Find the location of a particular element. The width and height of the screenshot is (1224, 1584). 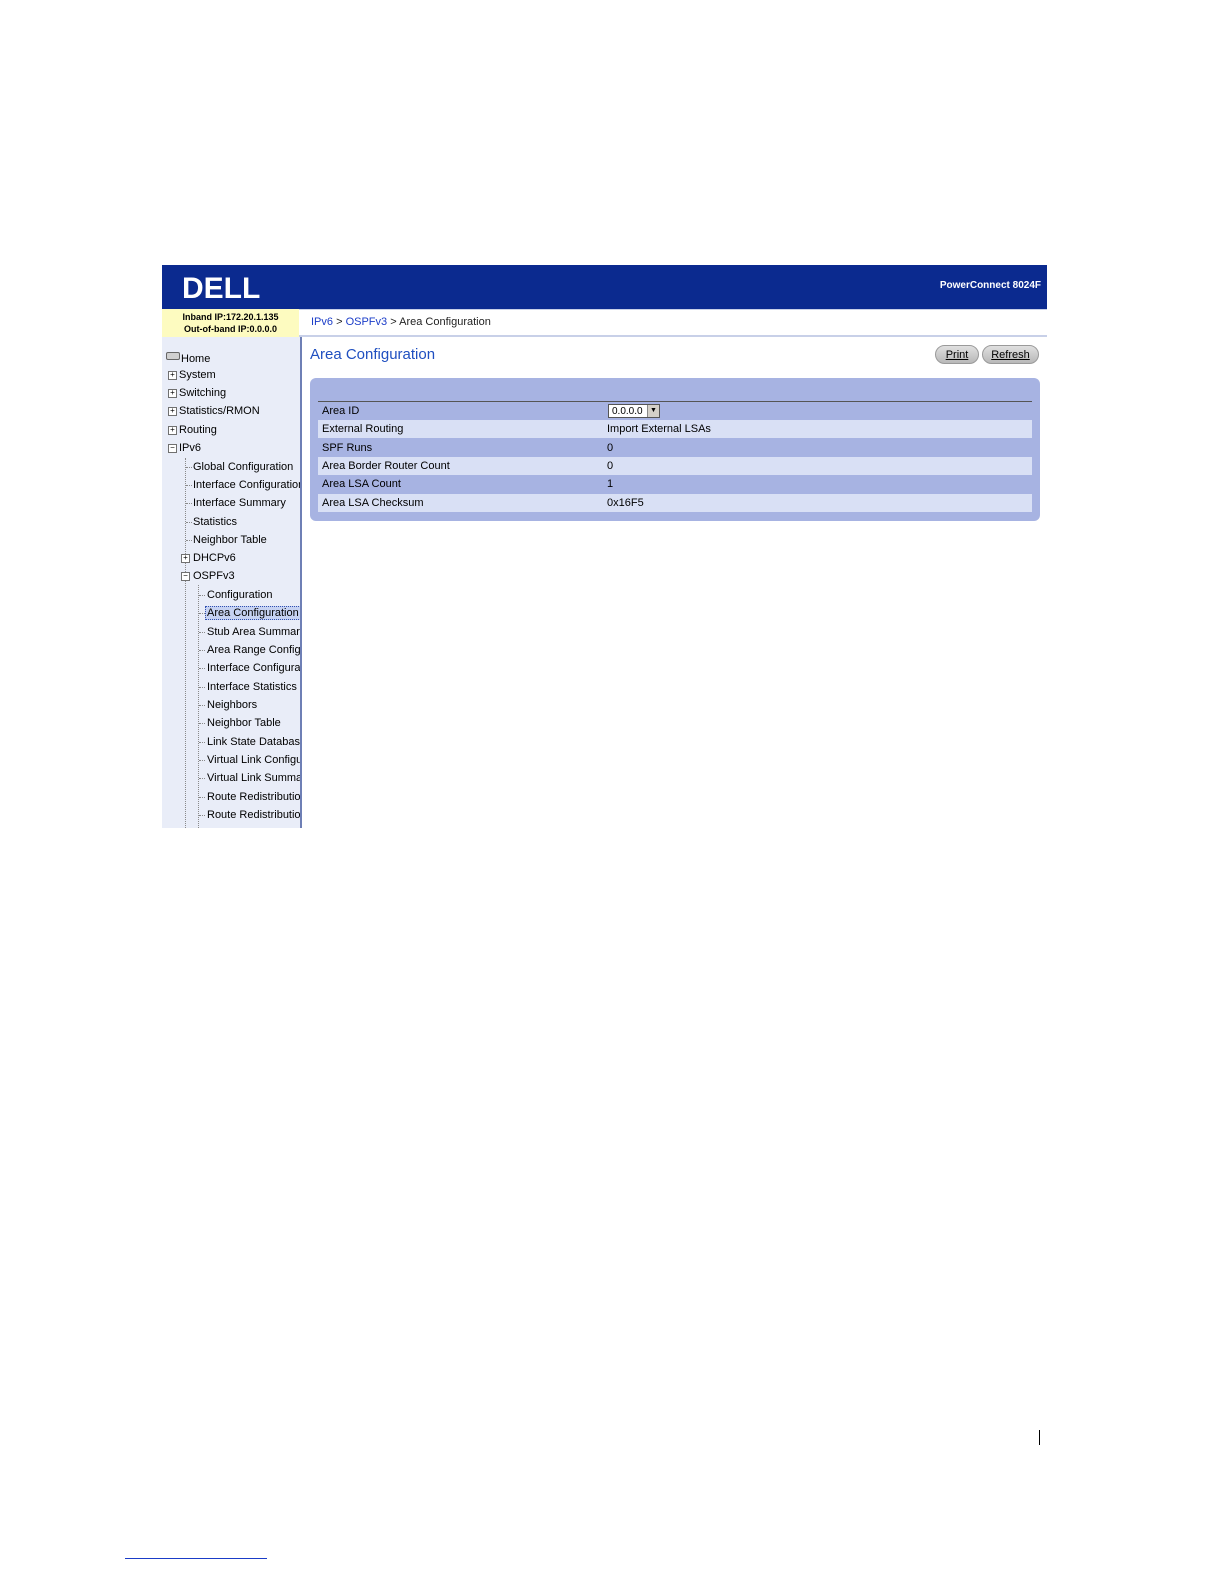

breadcrumb: IPv6 > OSPFv3 > Area Configuration is located at coordinates (401, 322).